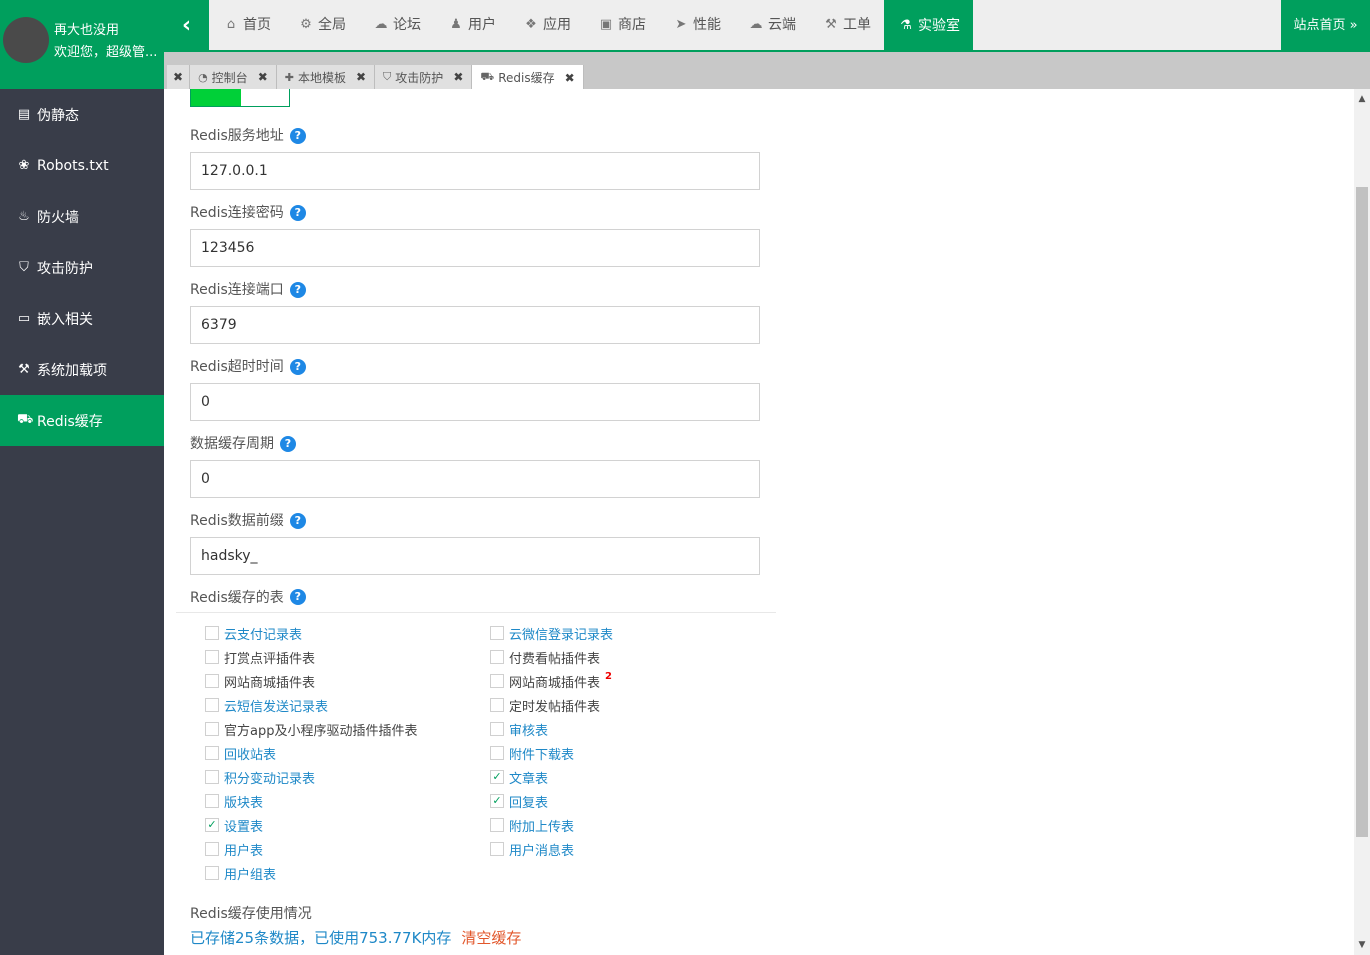 The width and height of the screenshot is (1370, 955). Describe the element at coordinates (424, 77) in the screenshot. I see `tab-attack-protection: ⛉ 攻击防护 ✖` at that location.